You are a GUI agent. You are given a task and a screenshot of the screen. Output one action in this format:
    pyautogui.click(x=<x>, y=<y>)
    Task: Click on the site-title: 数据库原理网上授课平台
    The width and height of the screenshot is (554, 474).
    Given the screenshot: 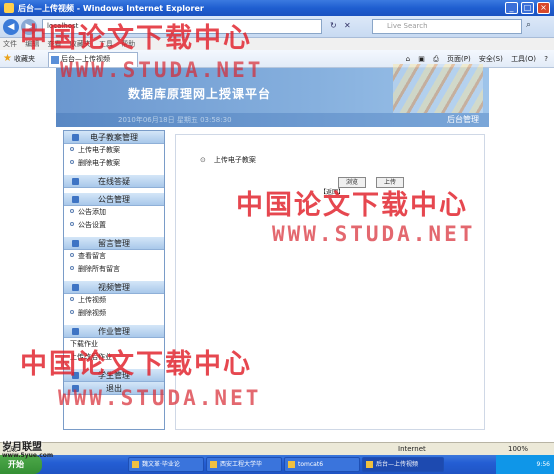 What is the action you would take?
    pyautogui.click(x=200, y=94)
    